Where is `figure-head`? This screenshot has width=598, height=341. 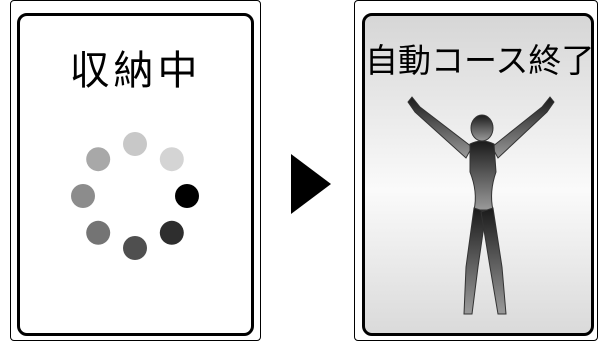
figure-head is located at coordinates (482, 128).